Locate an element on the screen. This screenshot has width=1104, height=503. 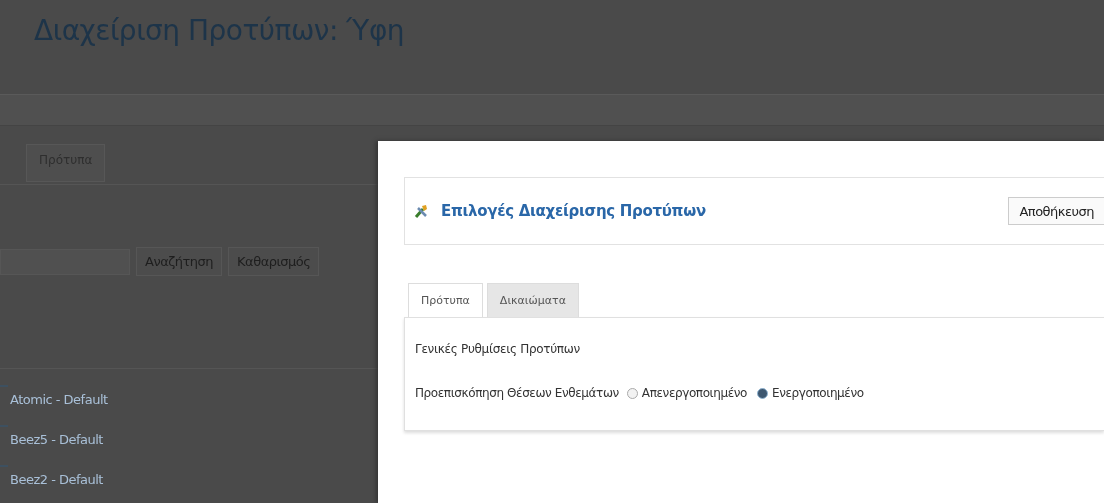
save-button: Αποθήκευση is located at coordinates (1056, 211).